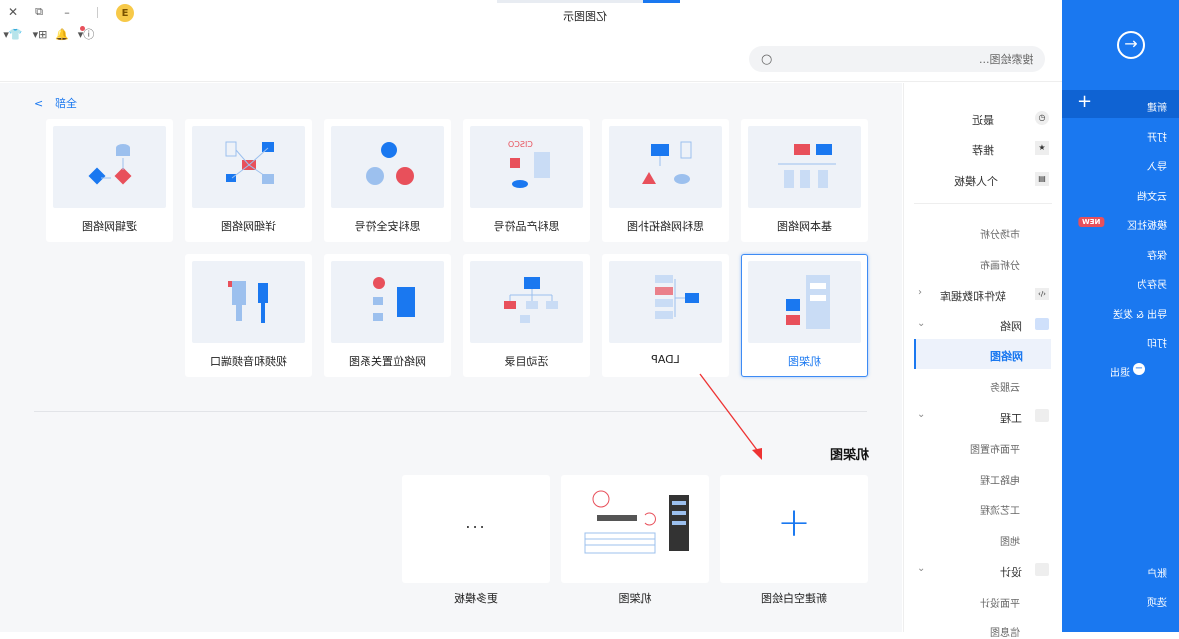 The height and width of the screenshot is (639, 1179). I want to click on app-title: 亿图图示, so click(585, 16).